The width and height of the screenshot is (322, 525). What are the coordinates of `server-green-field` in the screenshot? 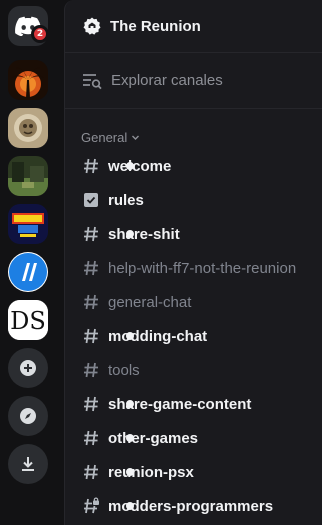 It's located at (28, 176).